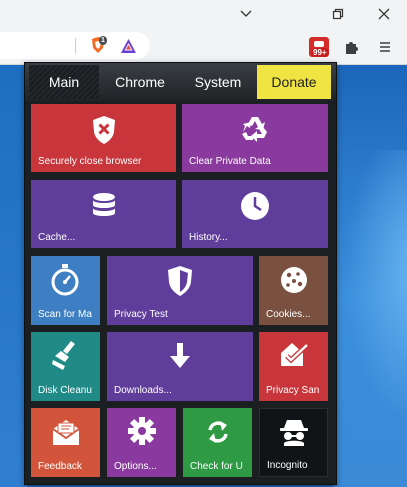 This screenshot has height=487, width=407. What do you see at coordinates (203, 46) in the screenshot?
I see `browser-toolbar: 1 99+` at bounding box center [203, 46].